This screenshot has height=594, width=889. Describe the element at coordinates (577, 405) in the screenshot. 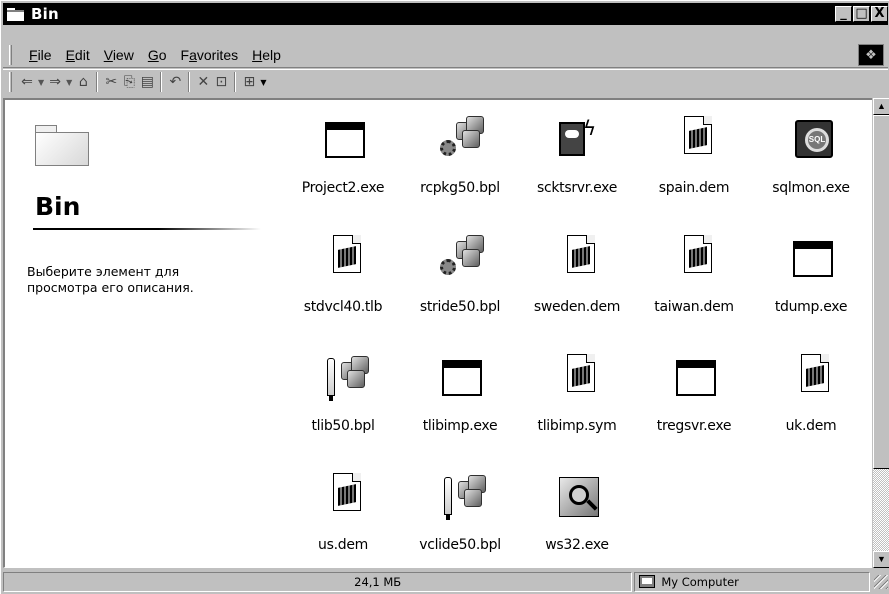

I see `file-item: tlibimp.sym` at that location.